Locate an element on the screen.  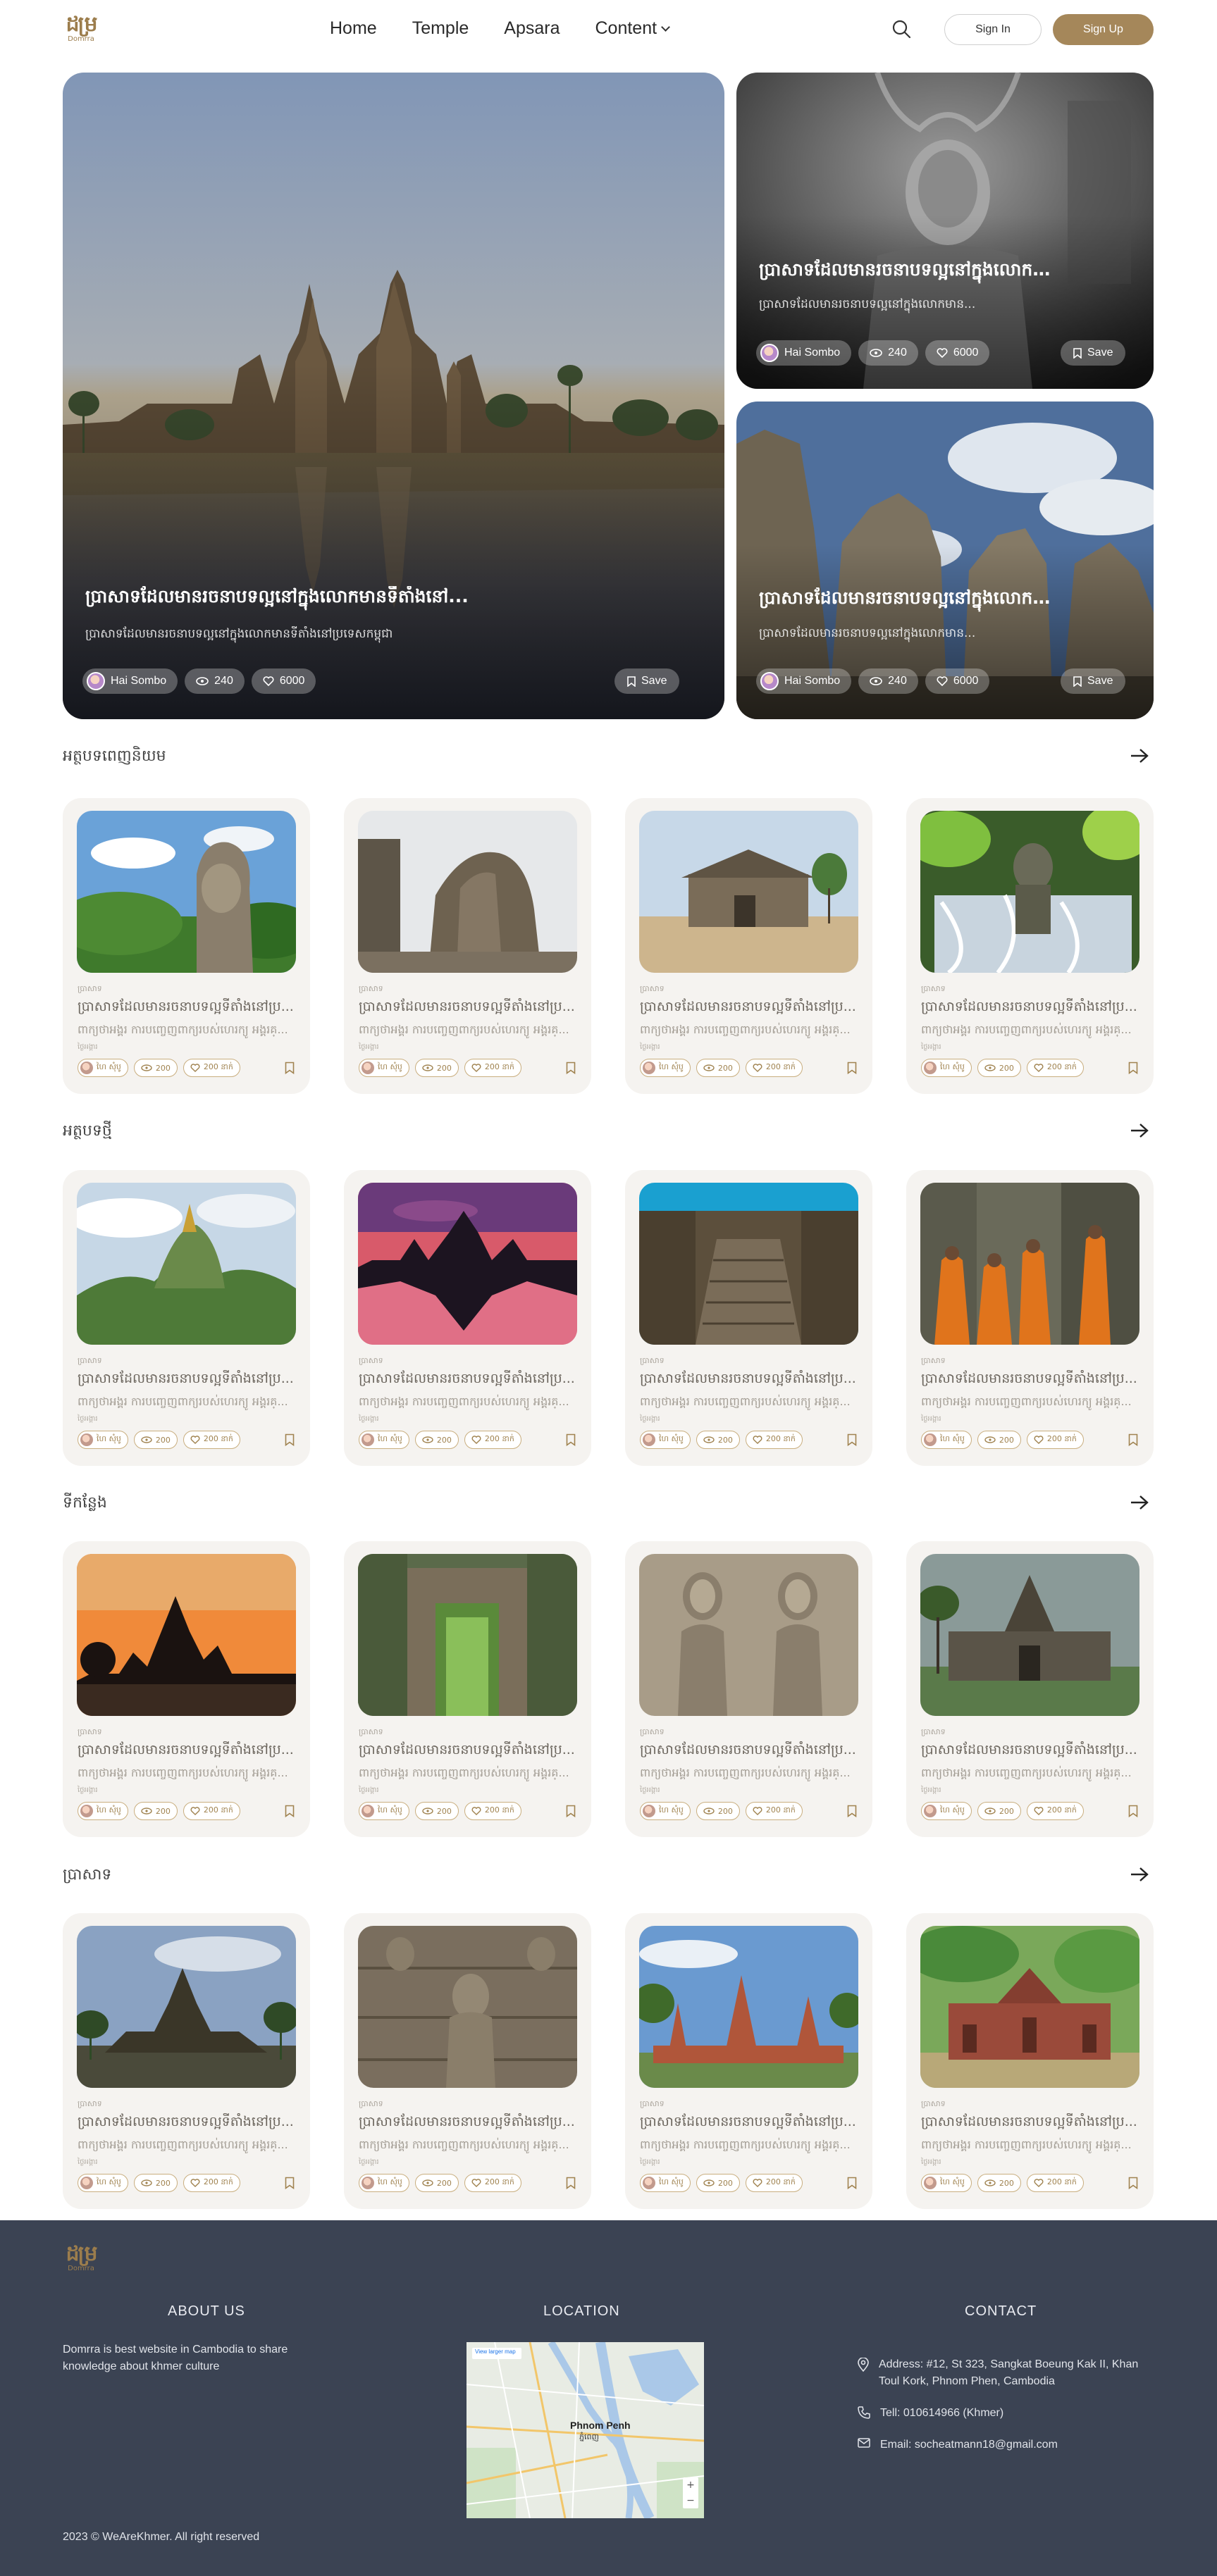
sign-in-button: Sign In is located at coordinates (993, 29).